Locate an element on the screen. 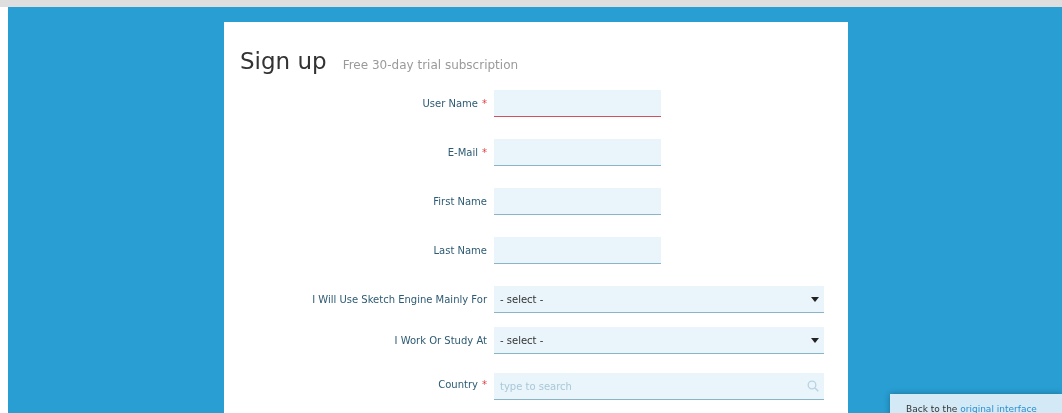 The image size is (1062, 413). search-field: type to search is located at coordinates (659, 386).